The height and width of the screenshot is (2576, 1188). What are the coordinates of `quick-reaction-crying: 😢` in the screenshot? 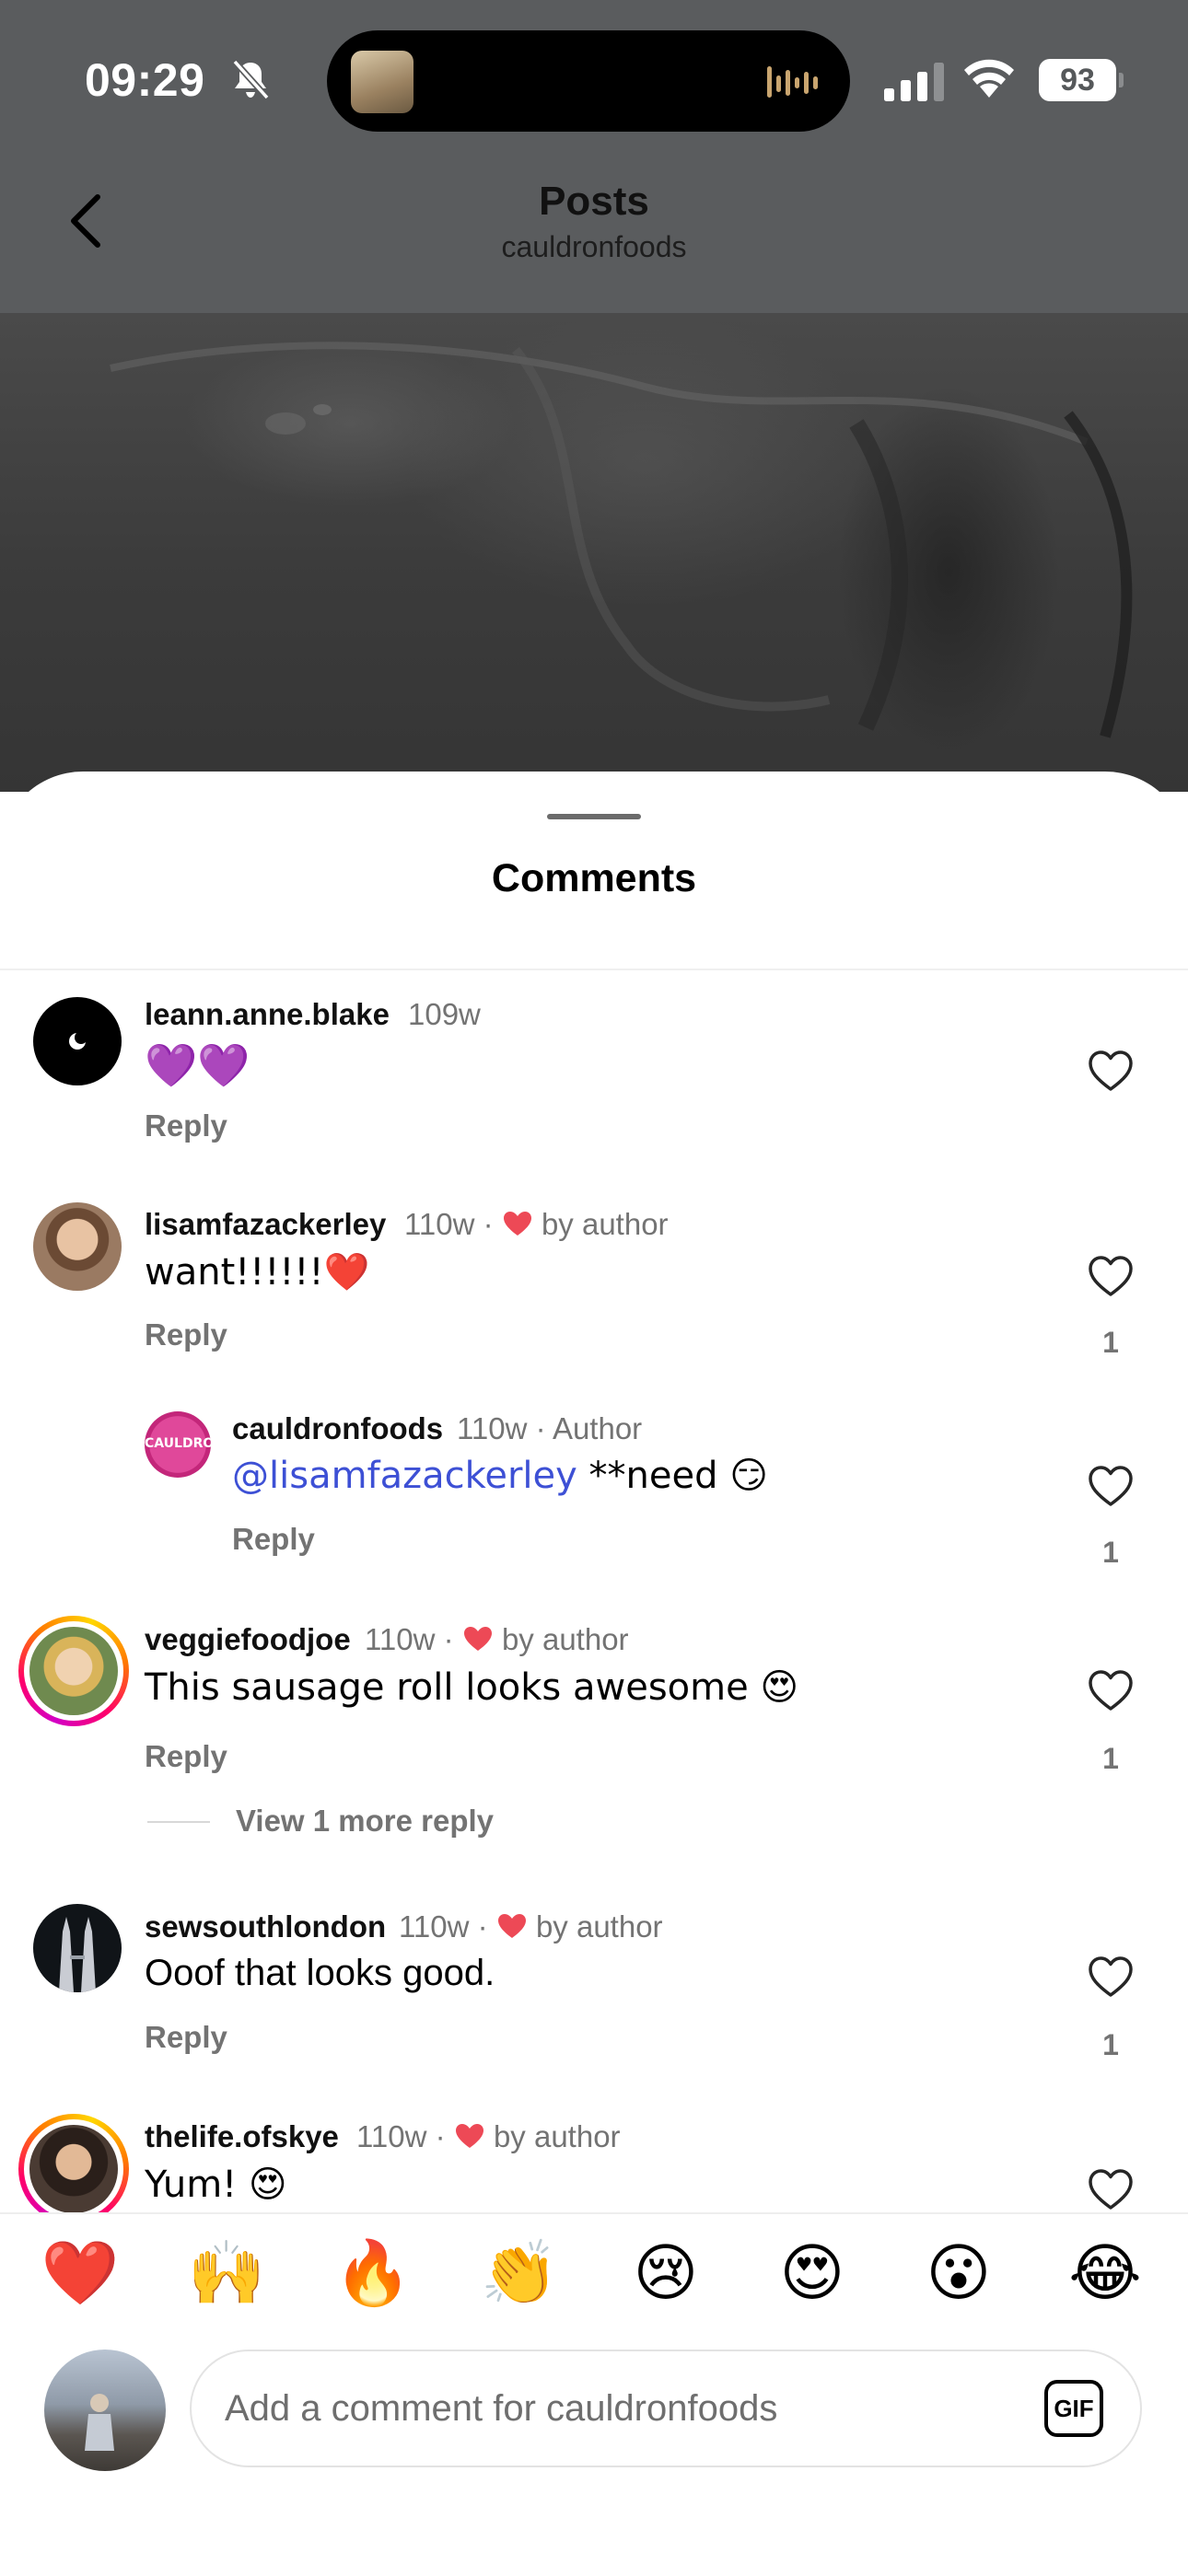 It's located at (665, 2274).